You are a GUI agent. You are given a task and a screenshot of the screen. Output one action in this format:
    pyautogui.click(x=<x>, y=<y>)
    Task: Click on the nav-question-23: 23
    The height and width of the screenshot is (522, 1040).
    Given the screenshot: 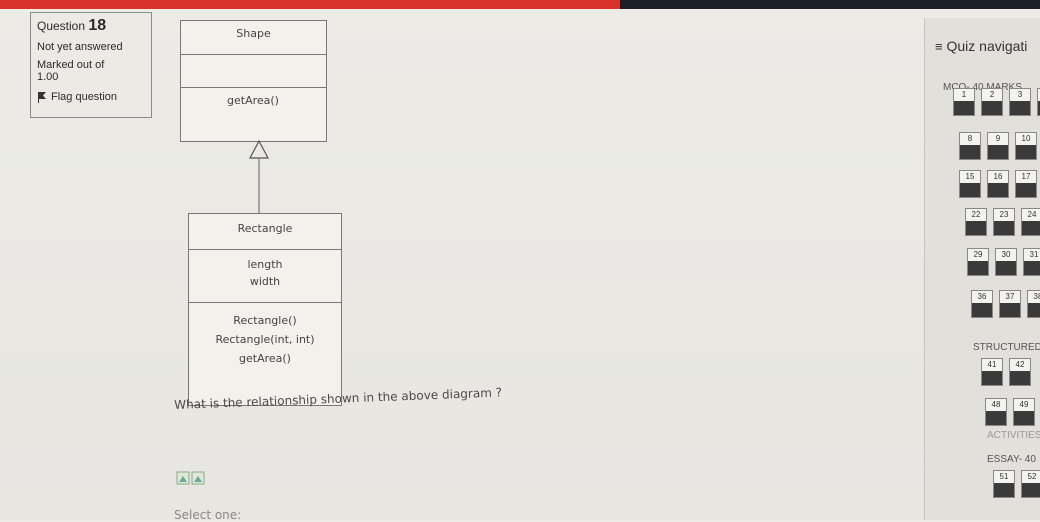 What is the action you would take?
    pyautogui.click(x=1004, y=222)
    